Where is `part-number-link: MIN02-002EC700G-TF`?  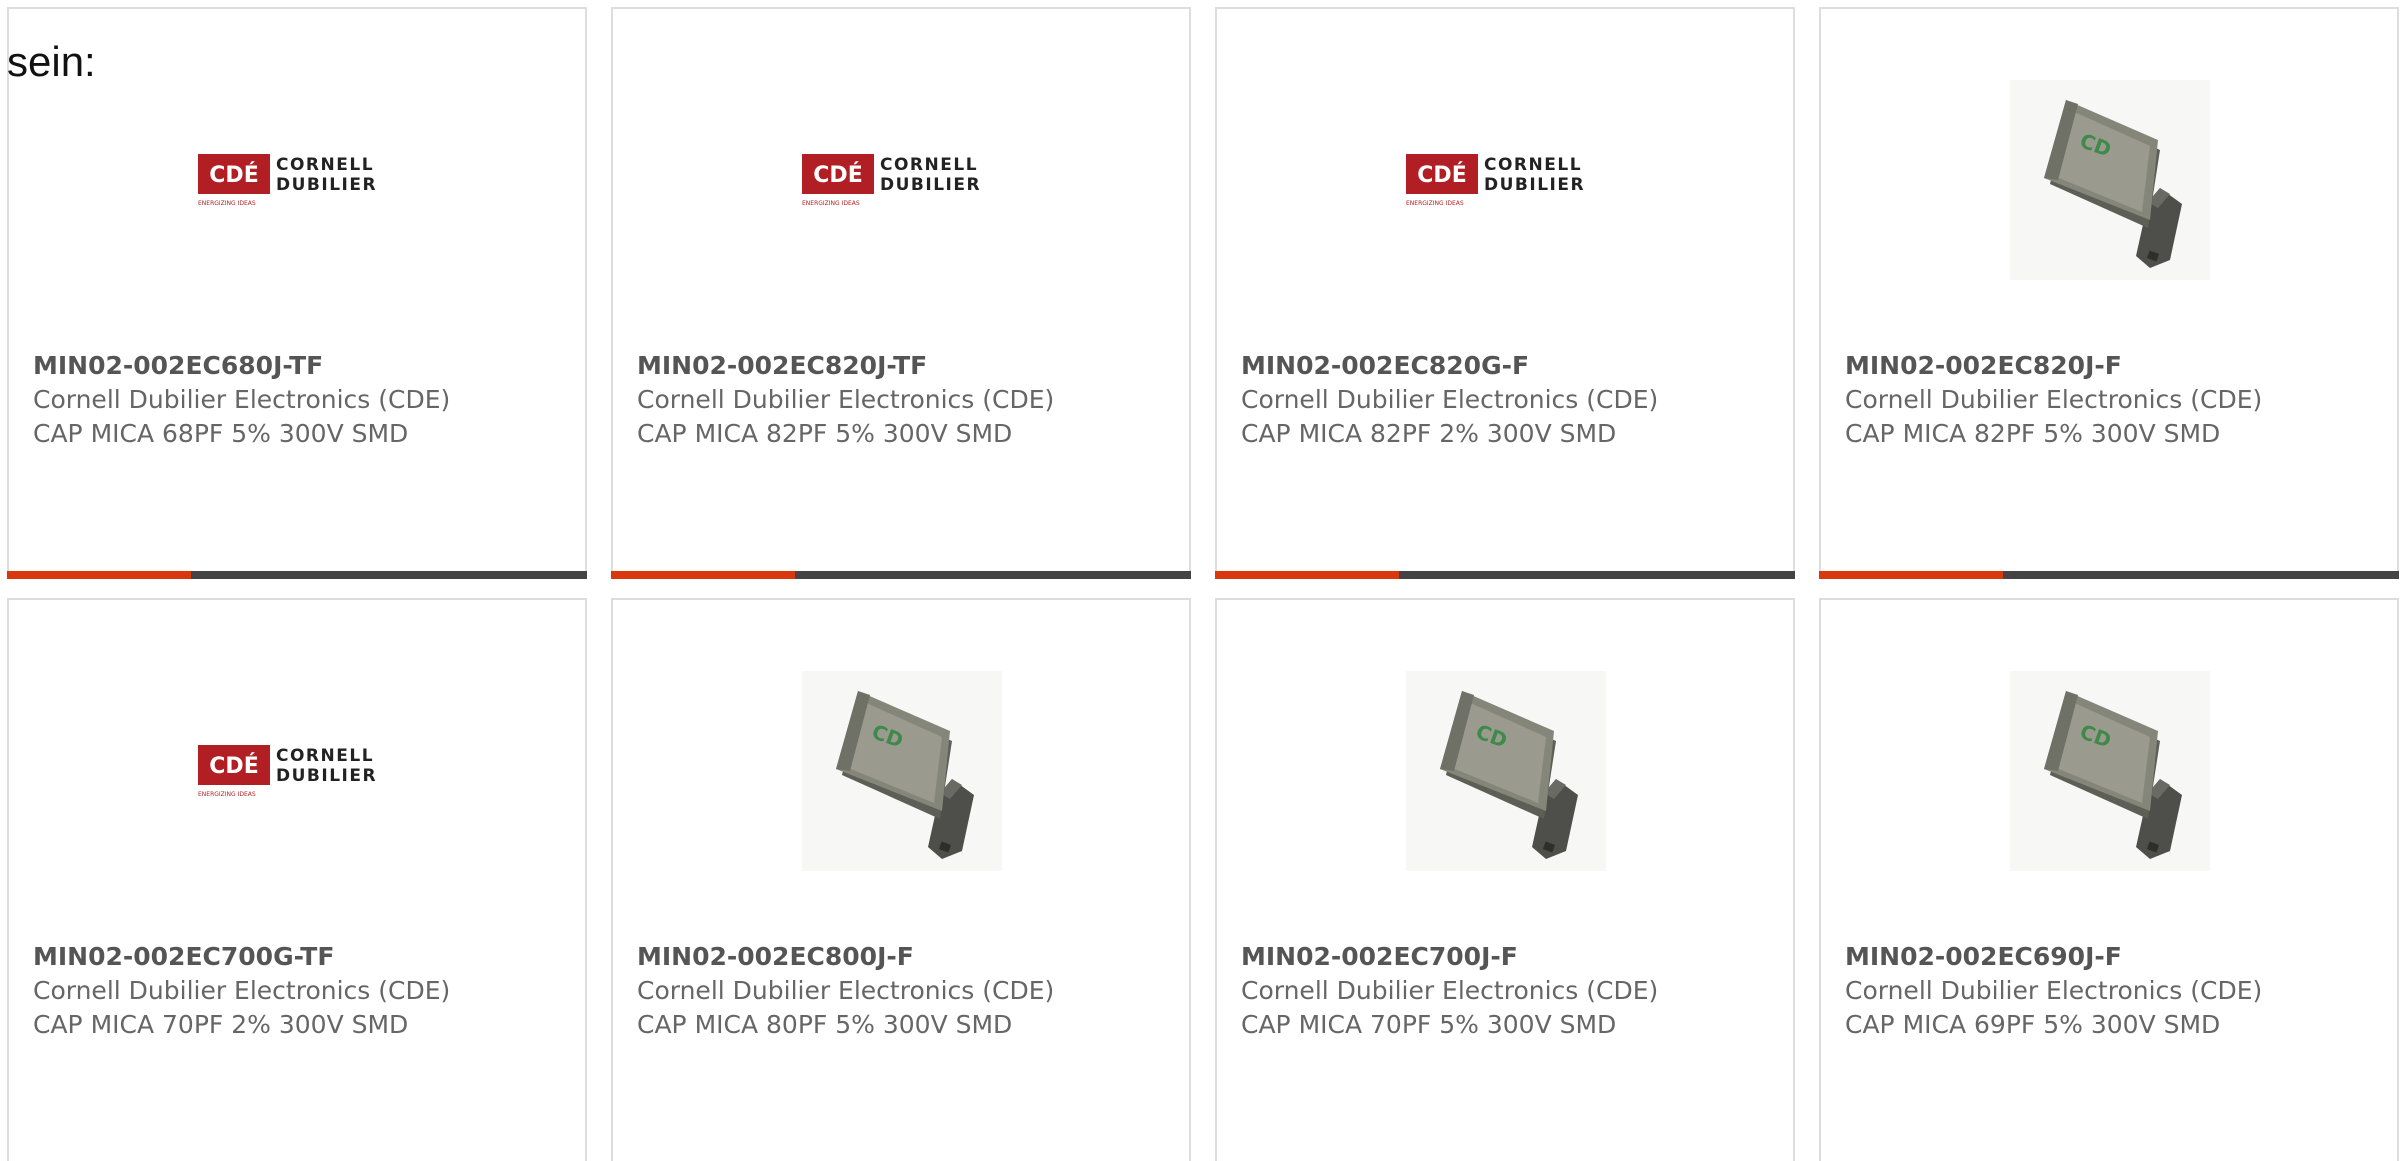
part-number-link: MIN02-002EC700G-TF is located at coordinates (298, 957).